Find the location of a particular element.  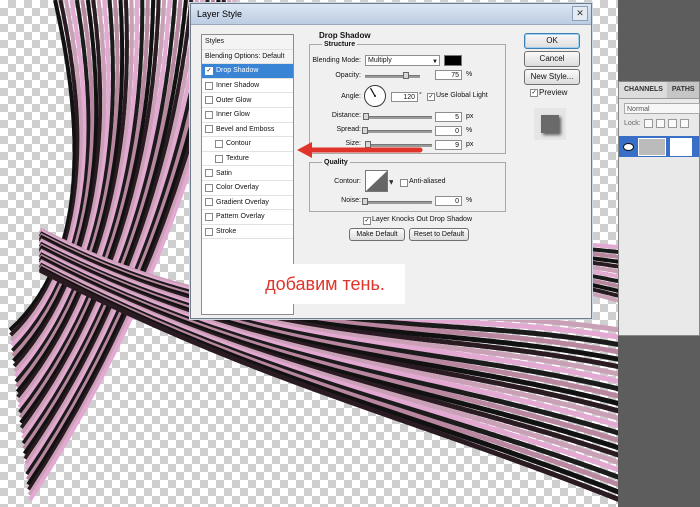

annotation-caption: добавим тень. is located at coordinates (325, 284).